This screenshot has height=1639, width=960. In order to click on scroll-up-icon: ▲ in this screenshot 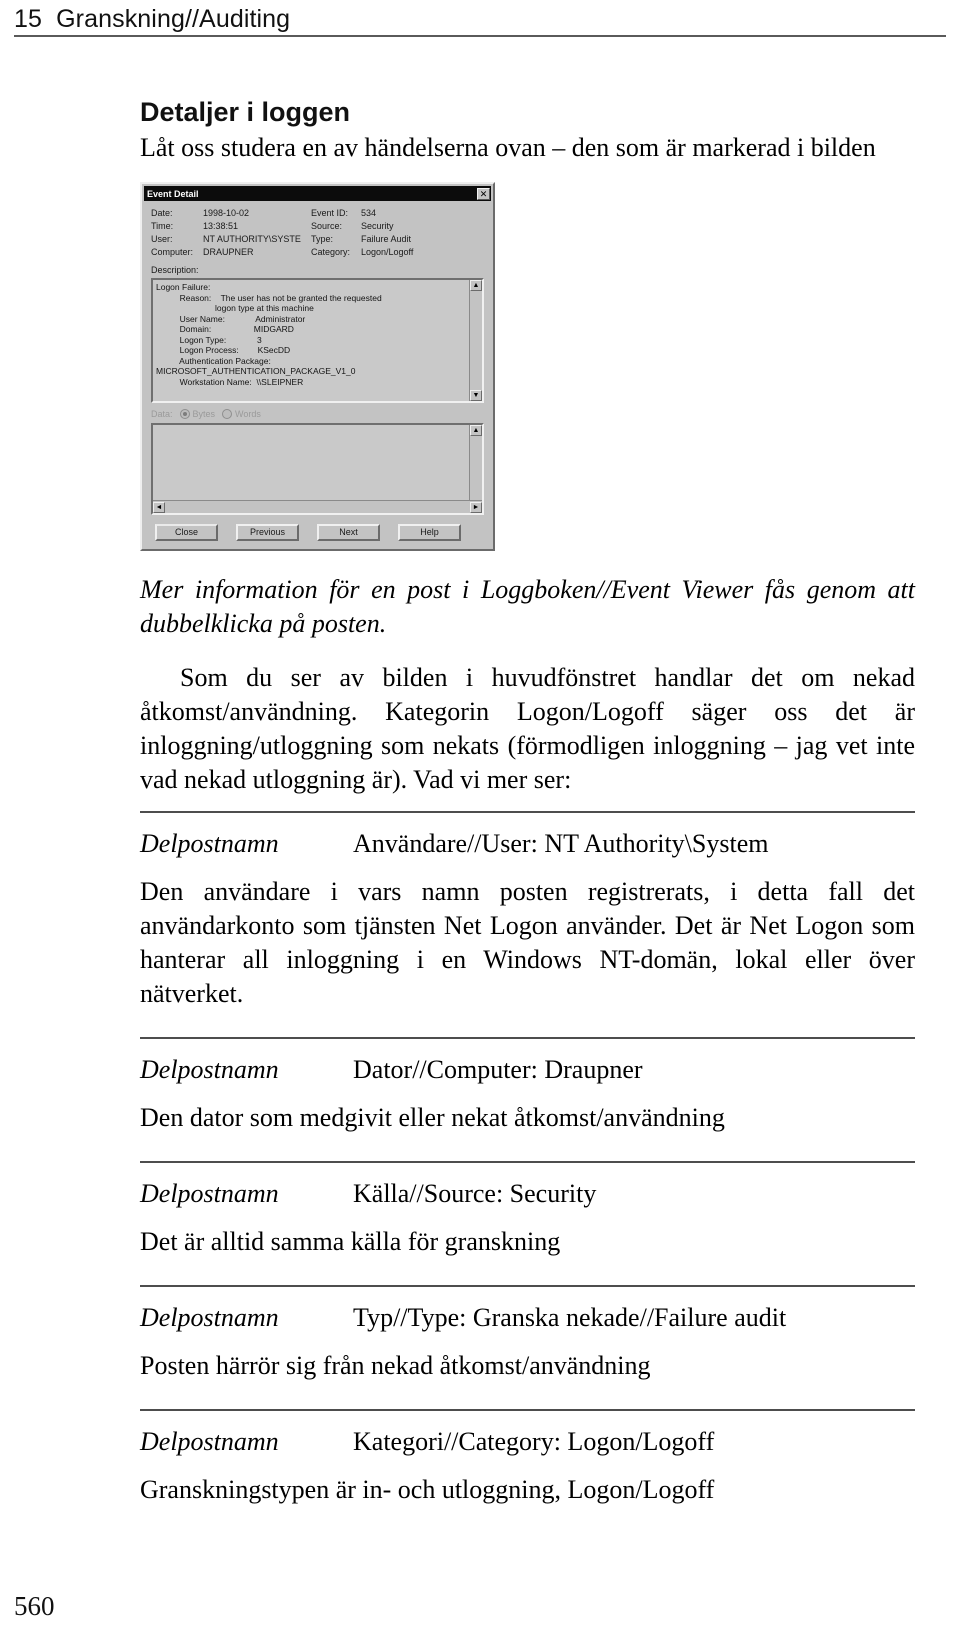, I will do `click(476, 285)`.